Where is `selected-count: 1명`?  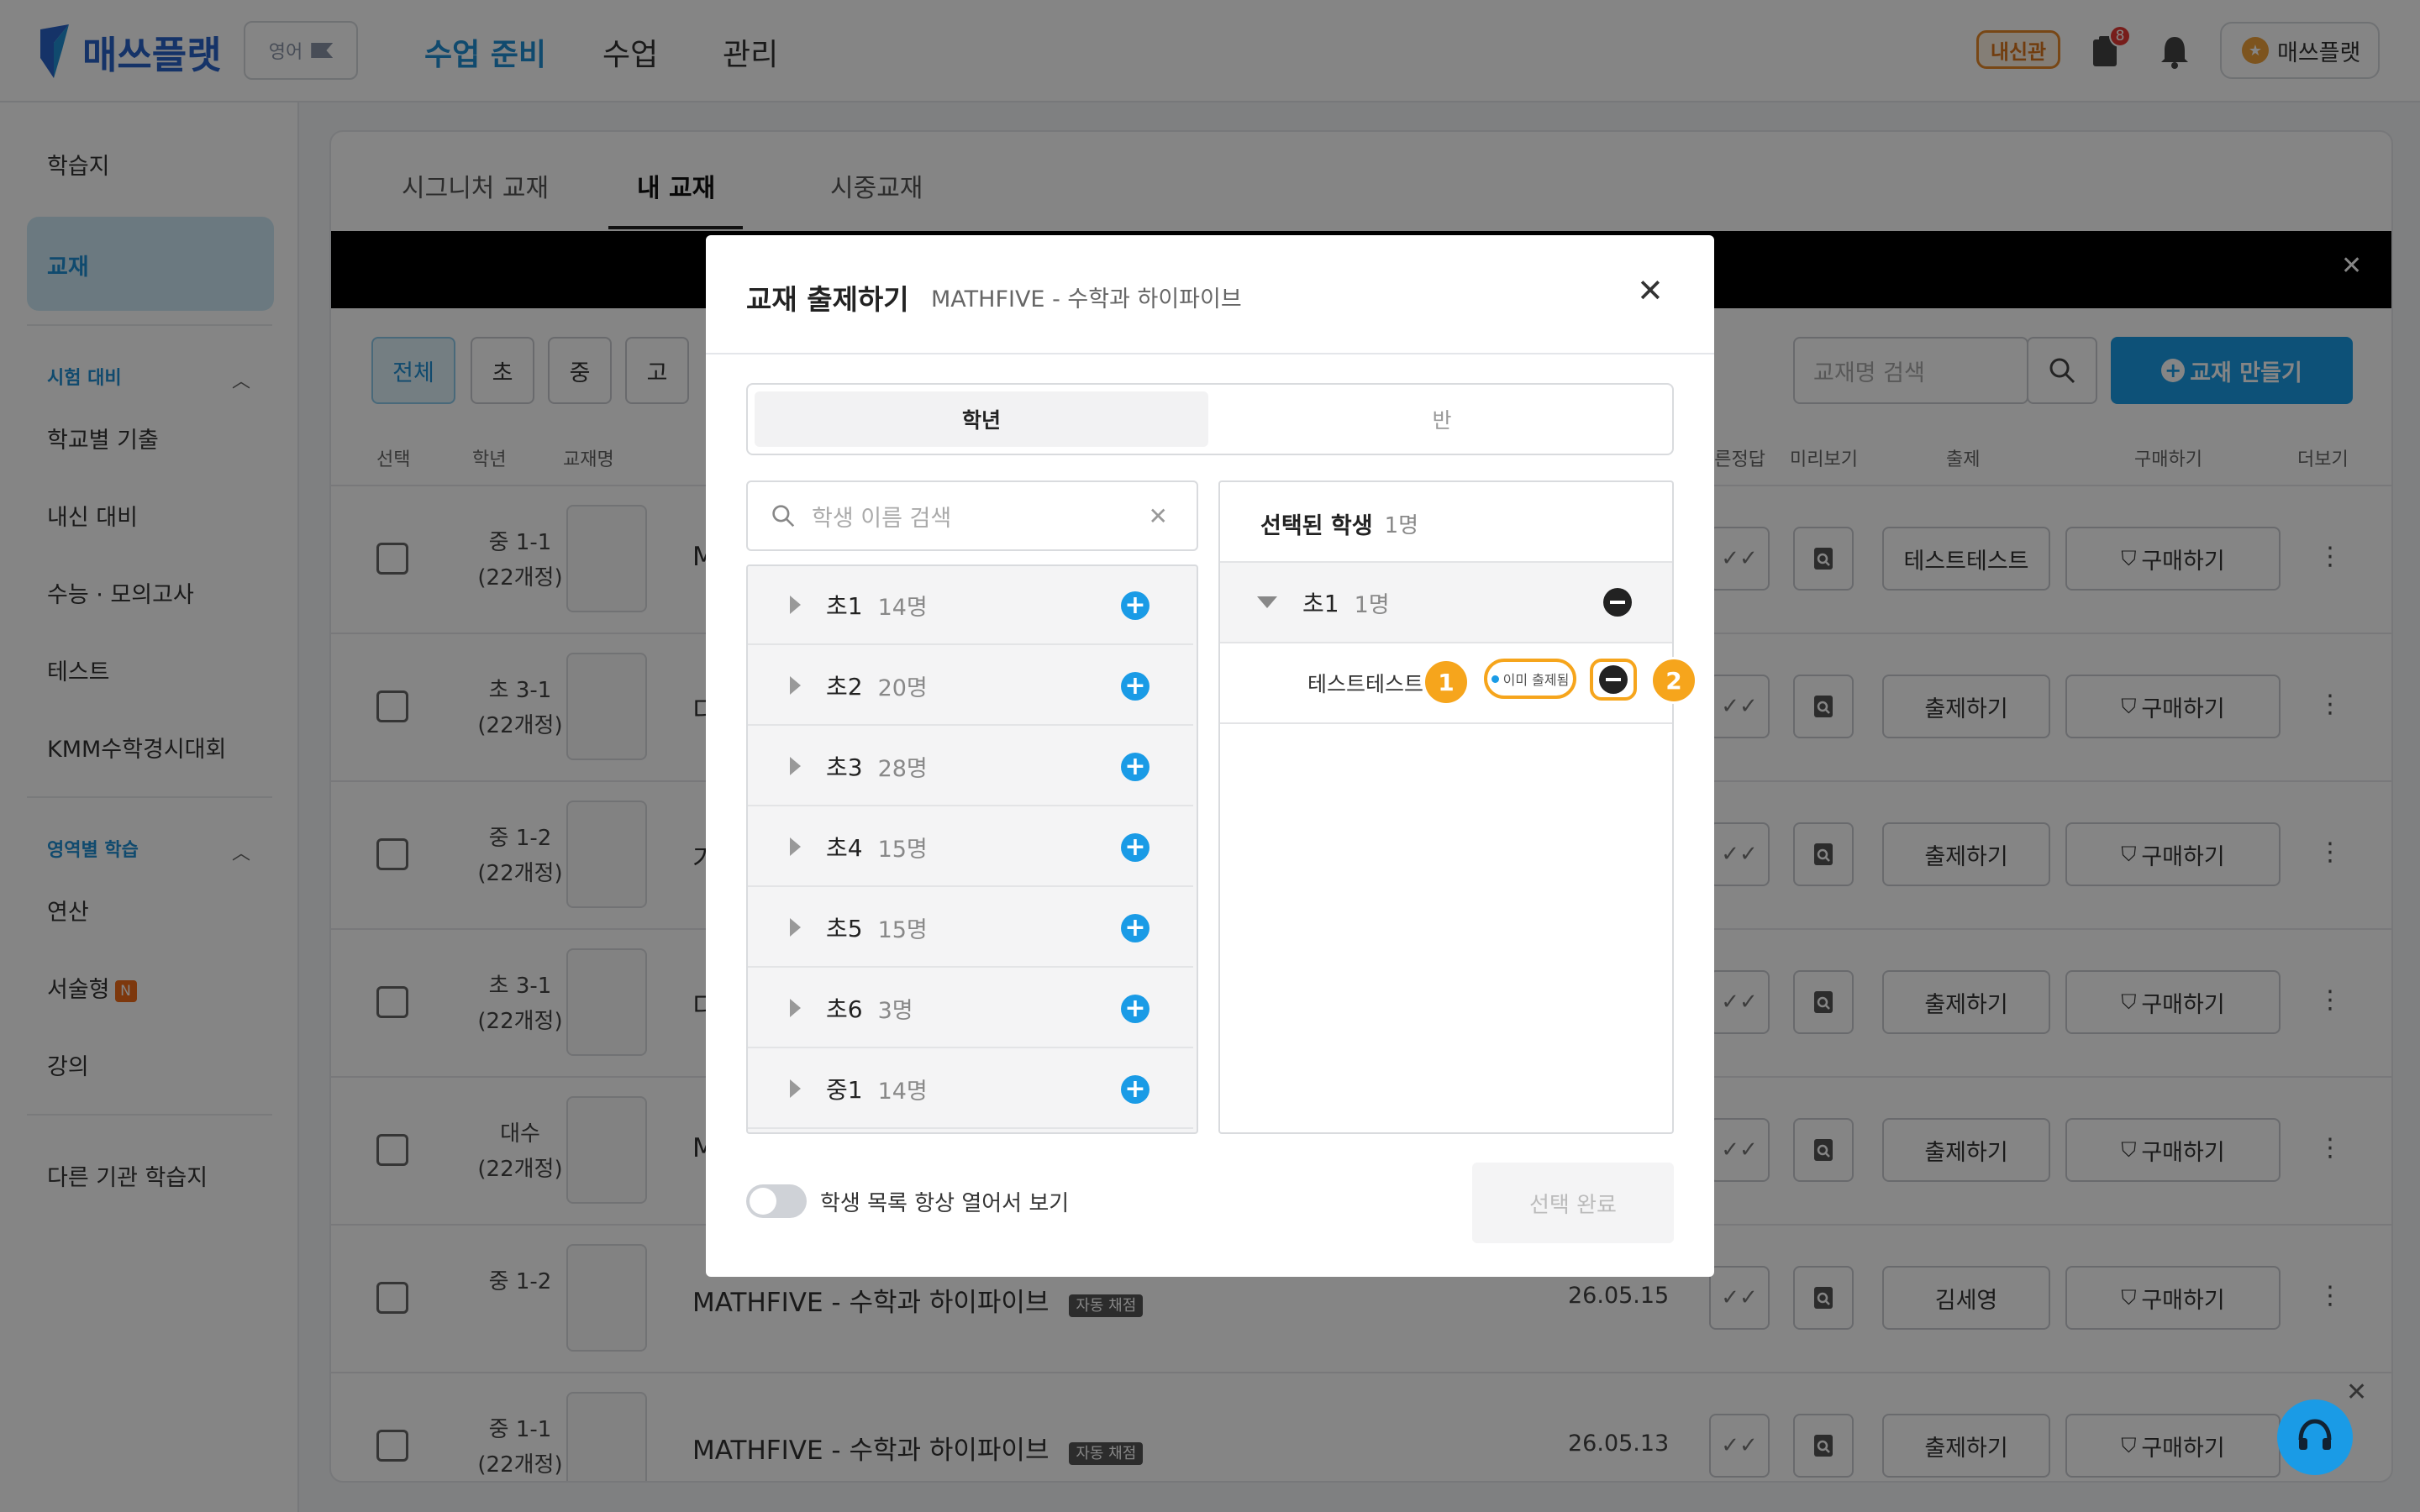
selected-count: 1명 is located at coordinates (1402, 525).